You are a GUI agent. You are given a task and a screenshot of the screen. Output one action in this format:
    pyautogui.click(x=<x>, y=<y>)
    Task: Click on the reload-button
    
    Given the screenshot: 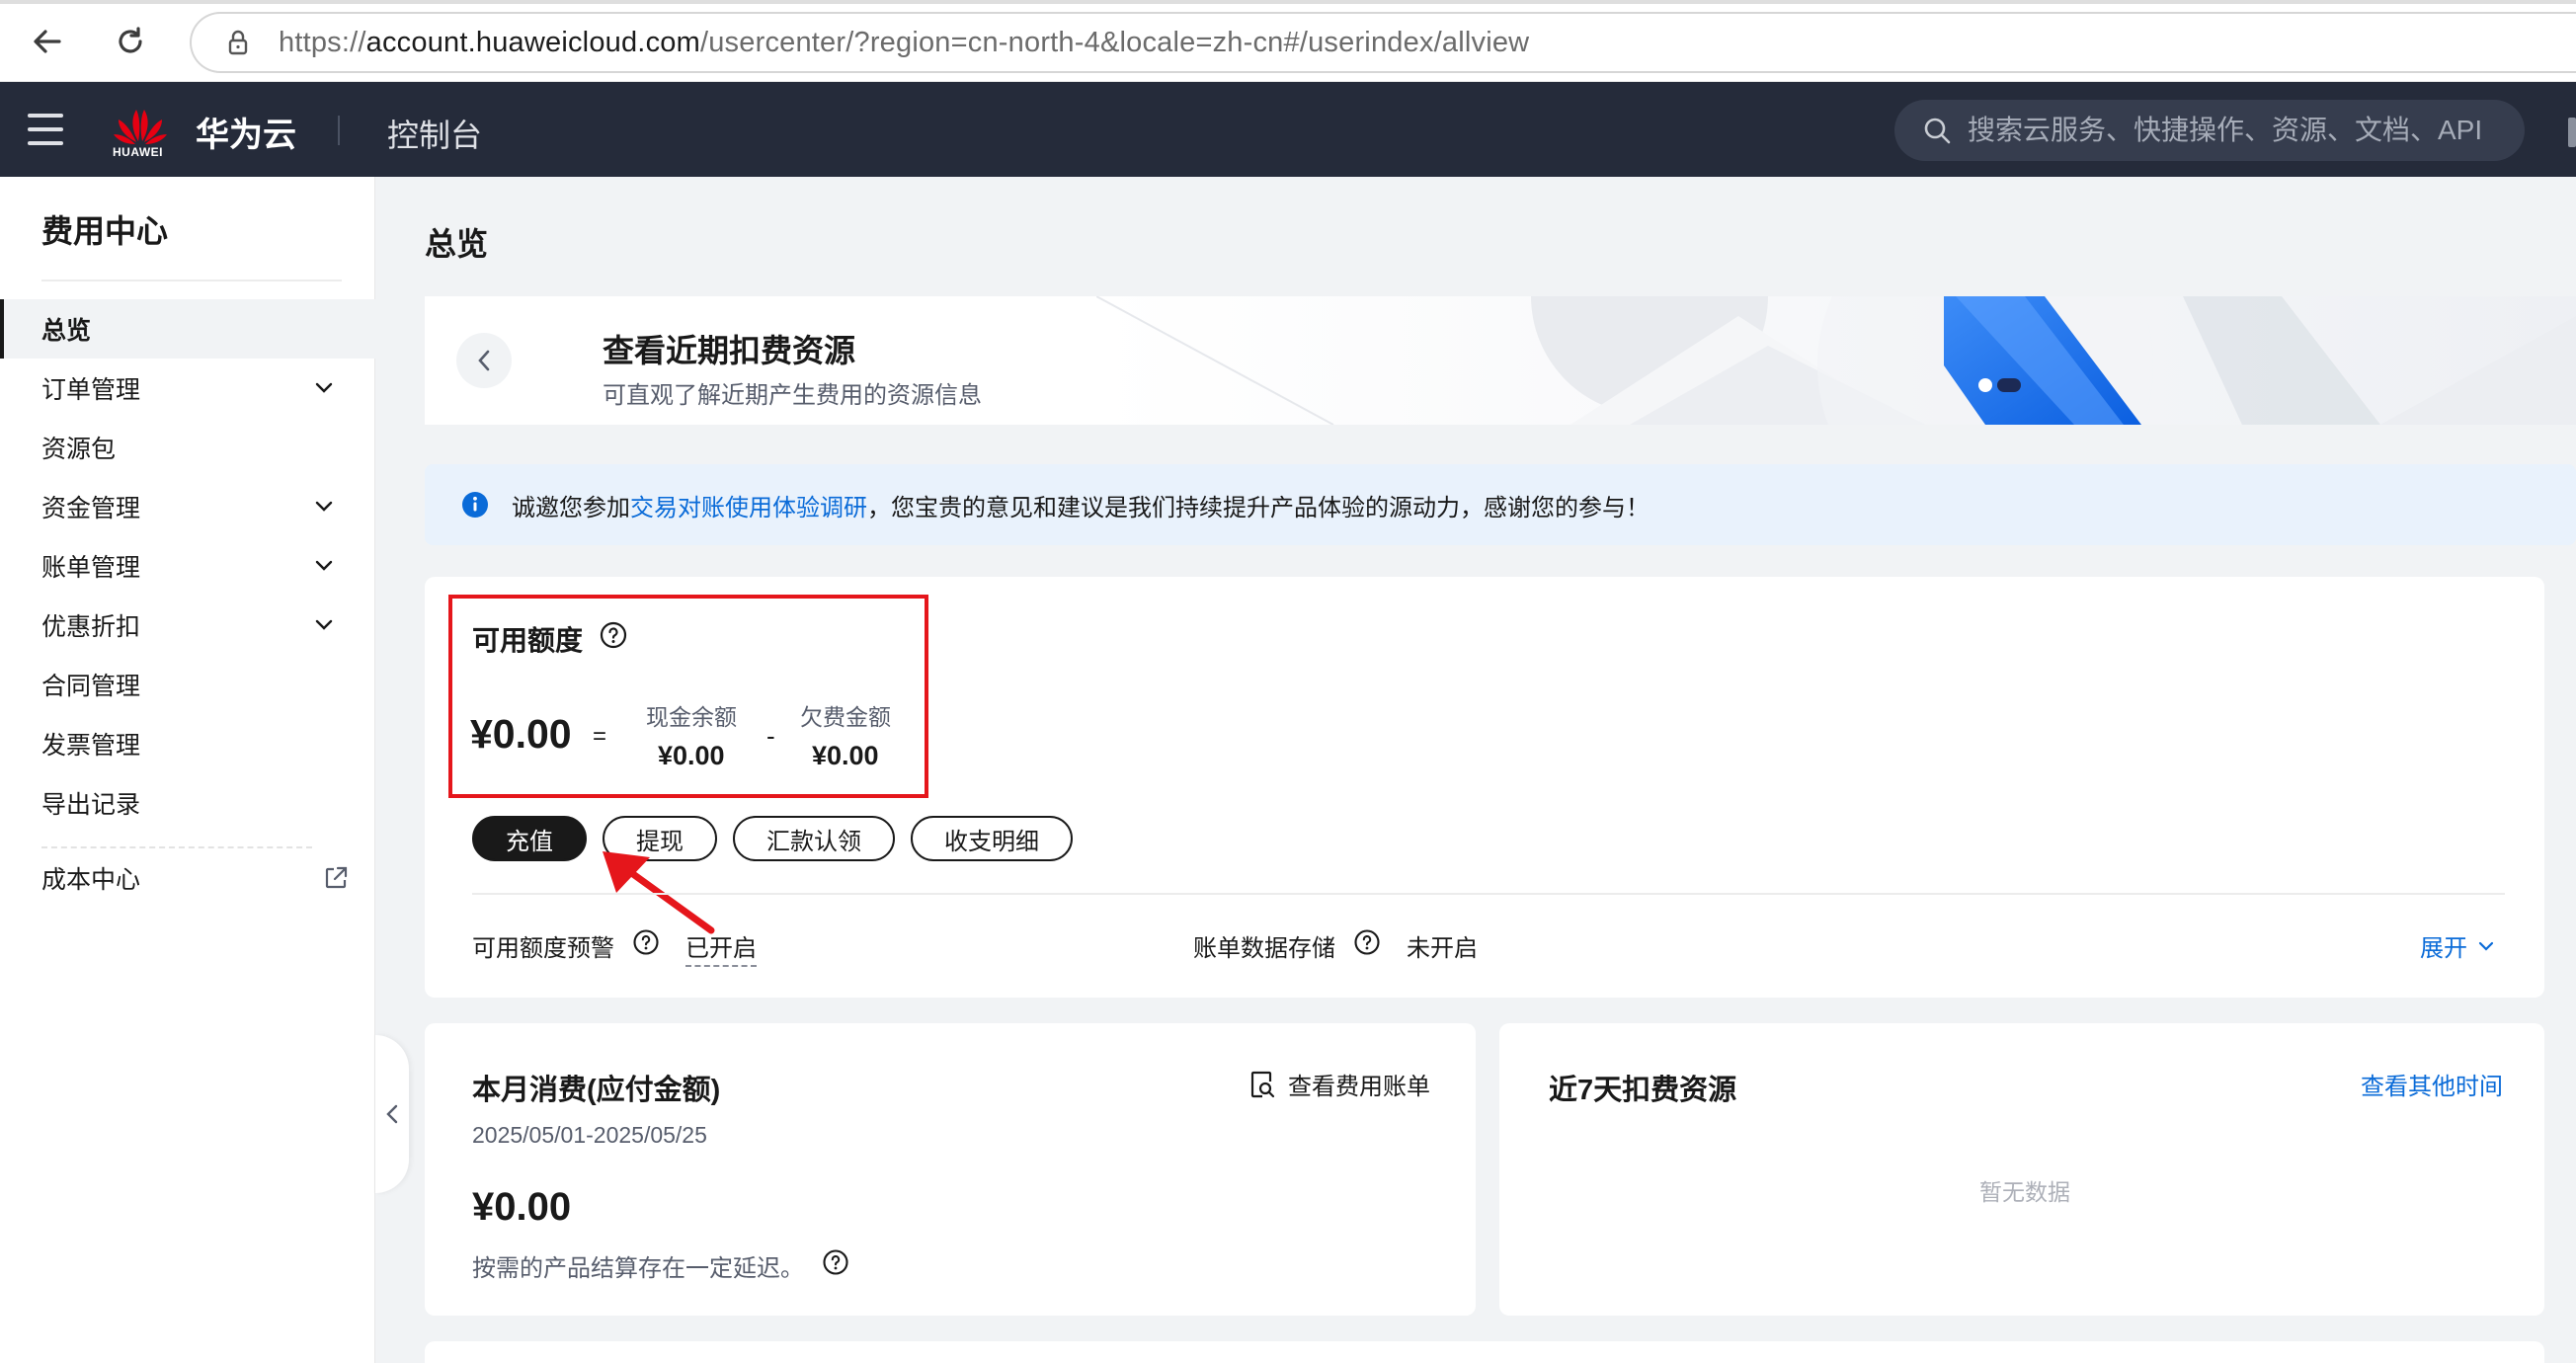 What is the action you would take?
    pyautogui.click(x=130, y=41)
    